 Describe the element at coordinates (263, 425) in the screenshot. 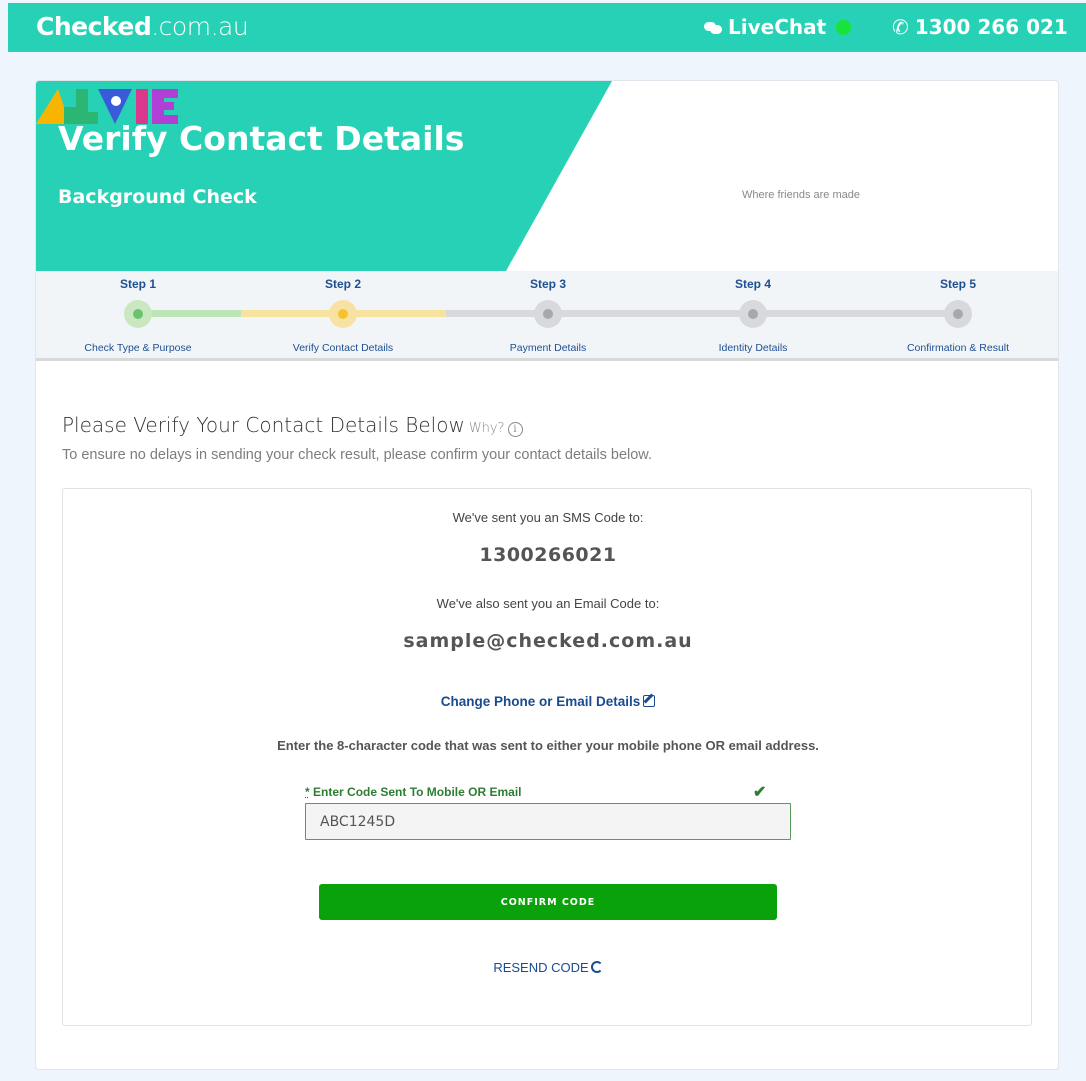

I see `section-heading-text: Please Verify Your Contact Details Below` at that location.